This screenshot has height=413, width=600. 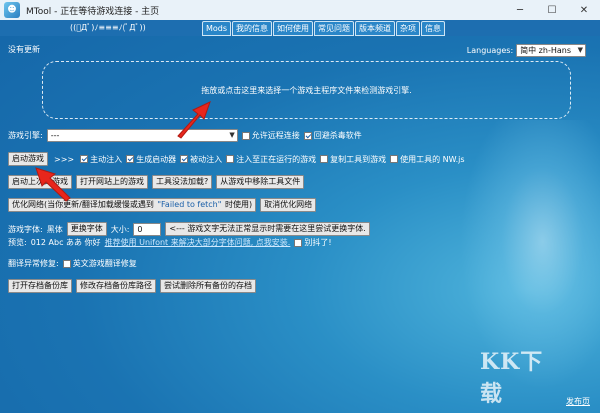 I want to click on open-backup-button: 打开存档备份库, so click(x=40, y=286).